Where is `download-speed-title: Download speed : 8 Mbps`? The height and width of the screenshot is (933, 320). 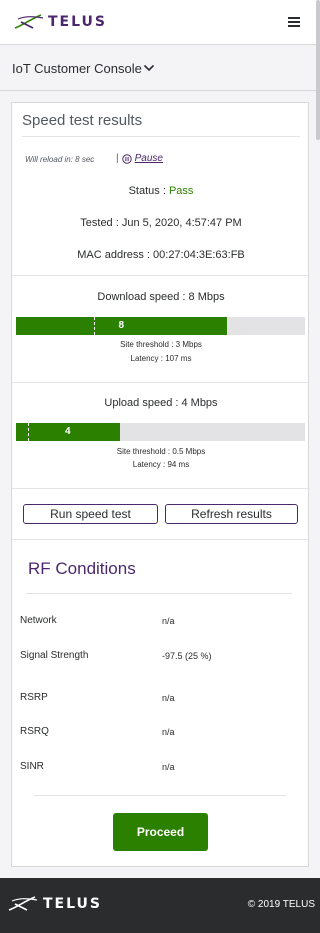
download-speed-title: Download speed : 8 Mbps is located at coordinates (161, 297).